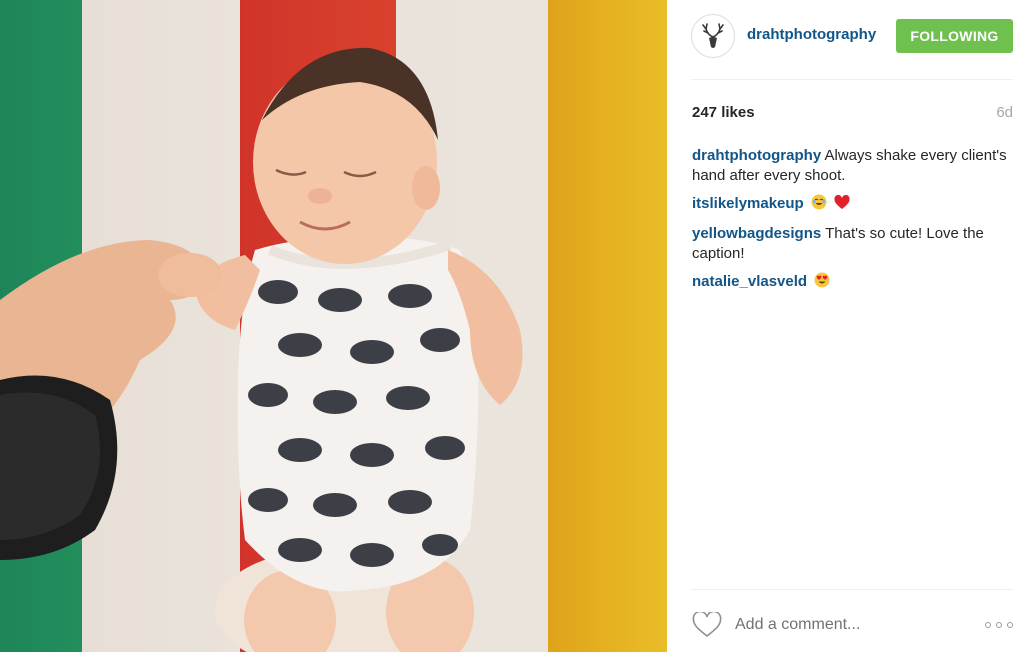 This screenshot has height=652, width=1024. Describe the element at coordinates (822, 283) in the screenshot. I see `heart-eyes-face-icon` at that location.